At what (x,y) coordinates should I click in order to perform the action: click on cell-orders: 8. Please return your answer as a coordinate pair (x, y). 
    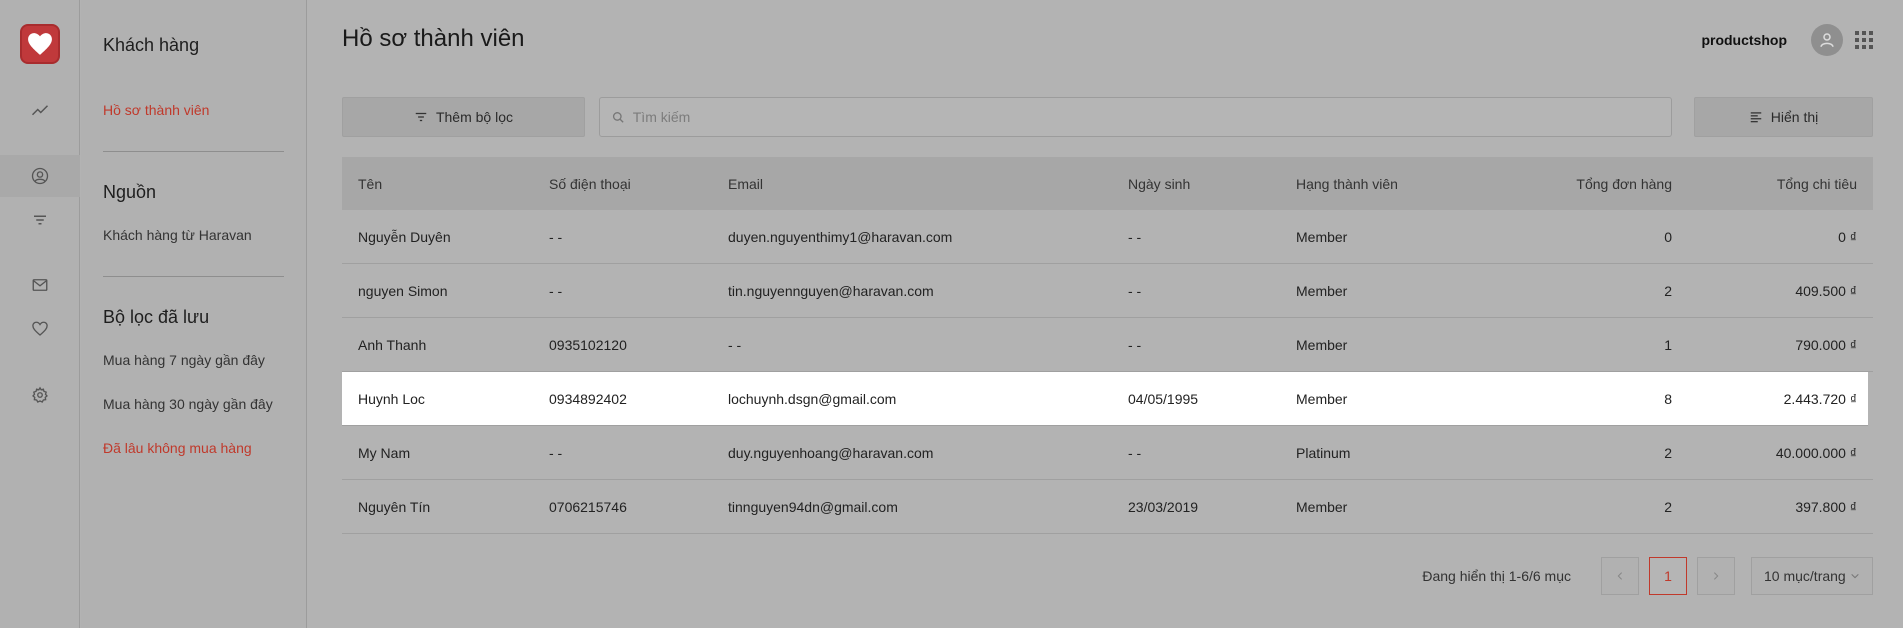
    Looking at the image, I should click on (1668, 398).